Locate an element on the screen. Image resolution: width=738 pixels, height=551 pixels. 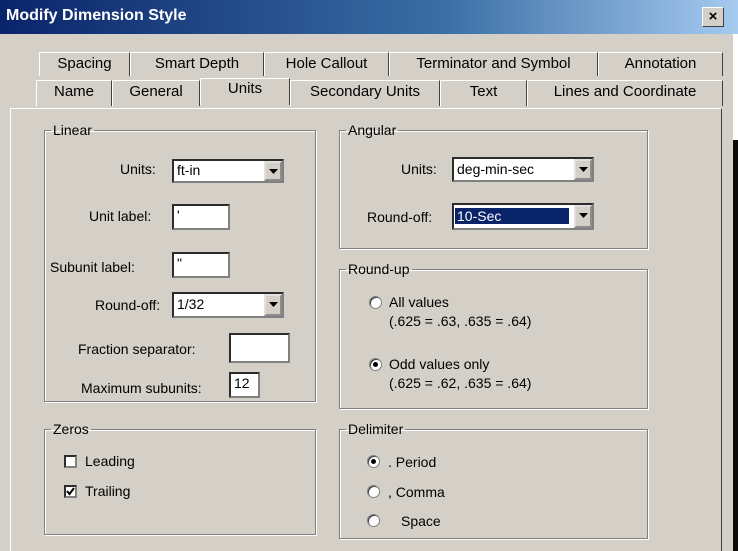
odd-values-example: (.625 = .62, .635 = .64) is located at coordinates (460, 383).